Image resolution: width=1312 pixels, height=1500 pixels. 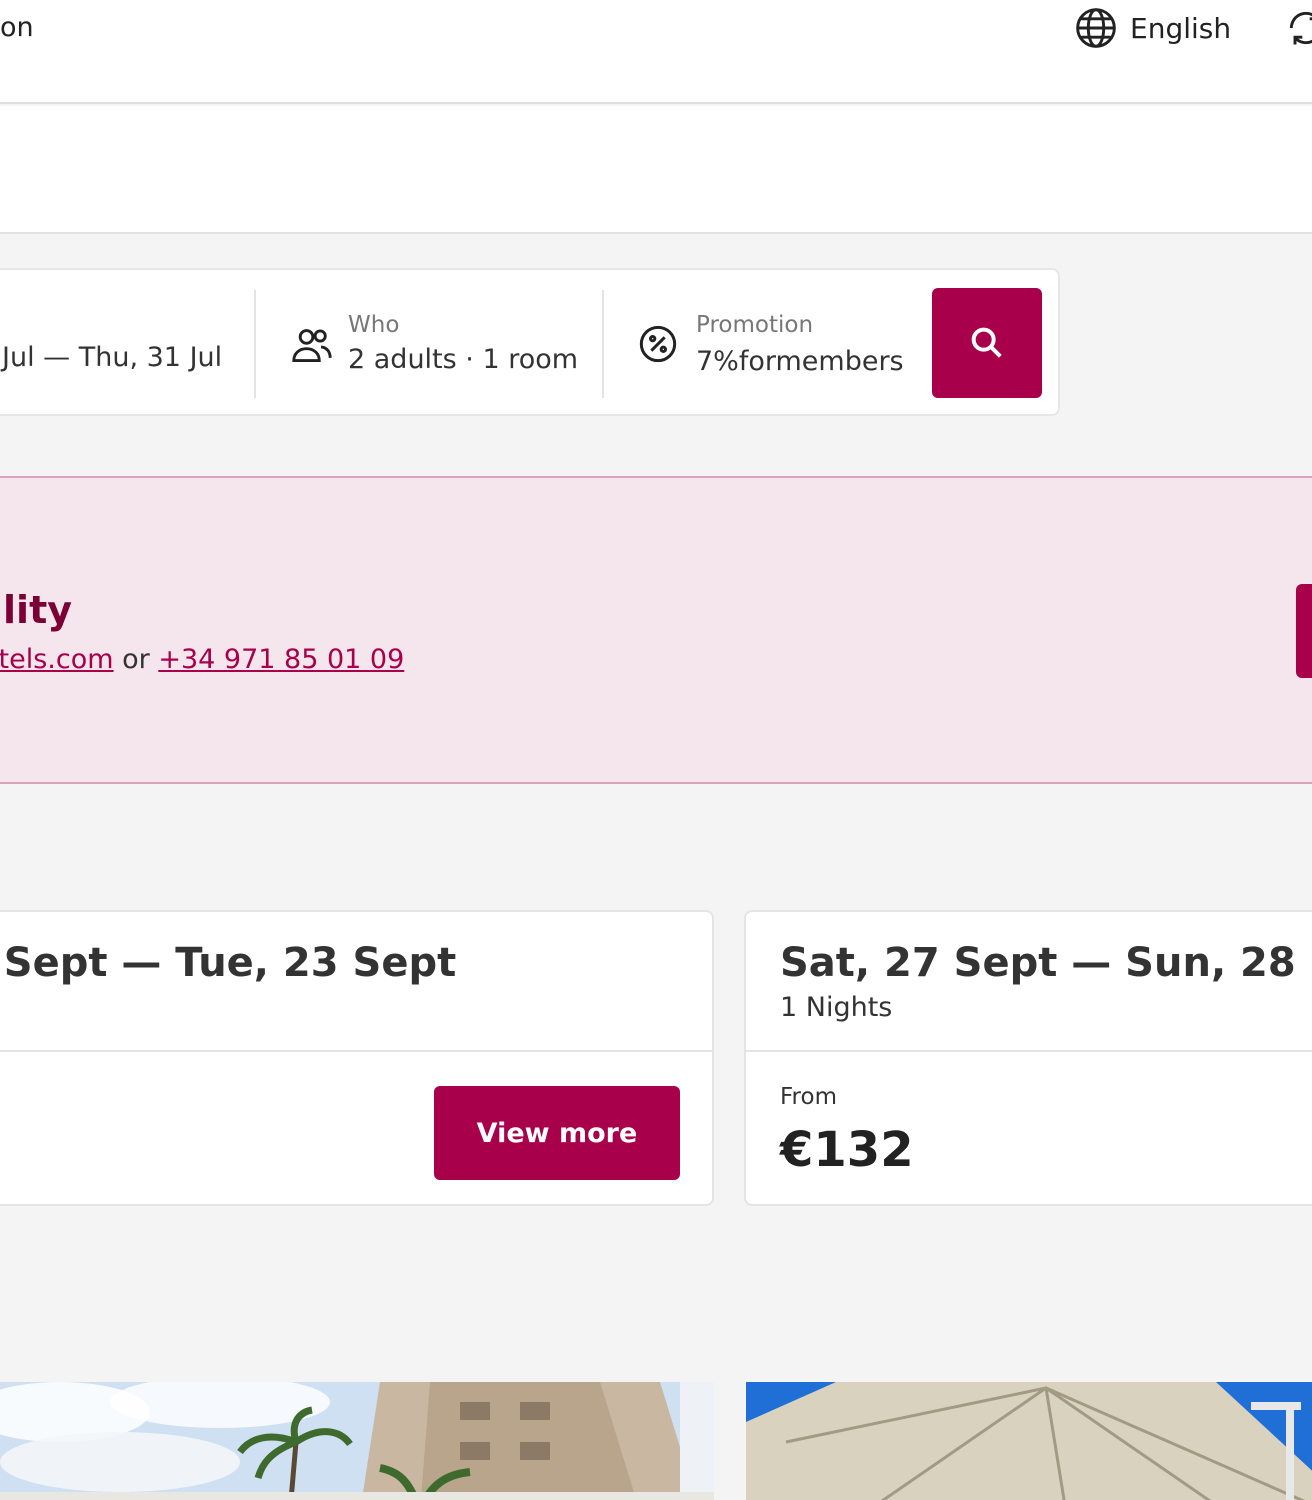 I want to click on dates-field: Jul — Thu, 31 Jul, so click(x=112, y=357).